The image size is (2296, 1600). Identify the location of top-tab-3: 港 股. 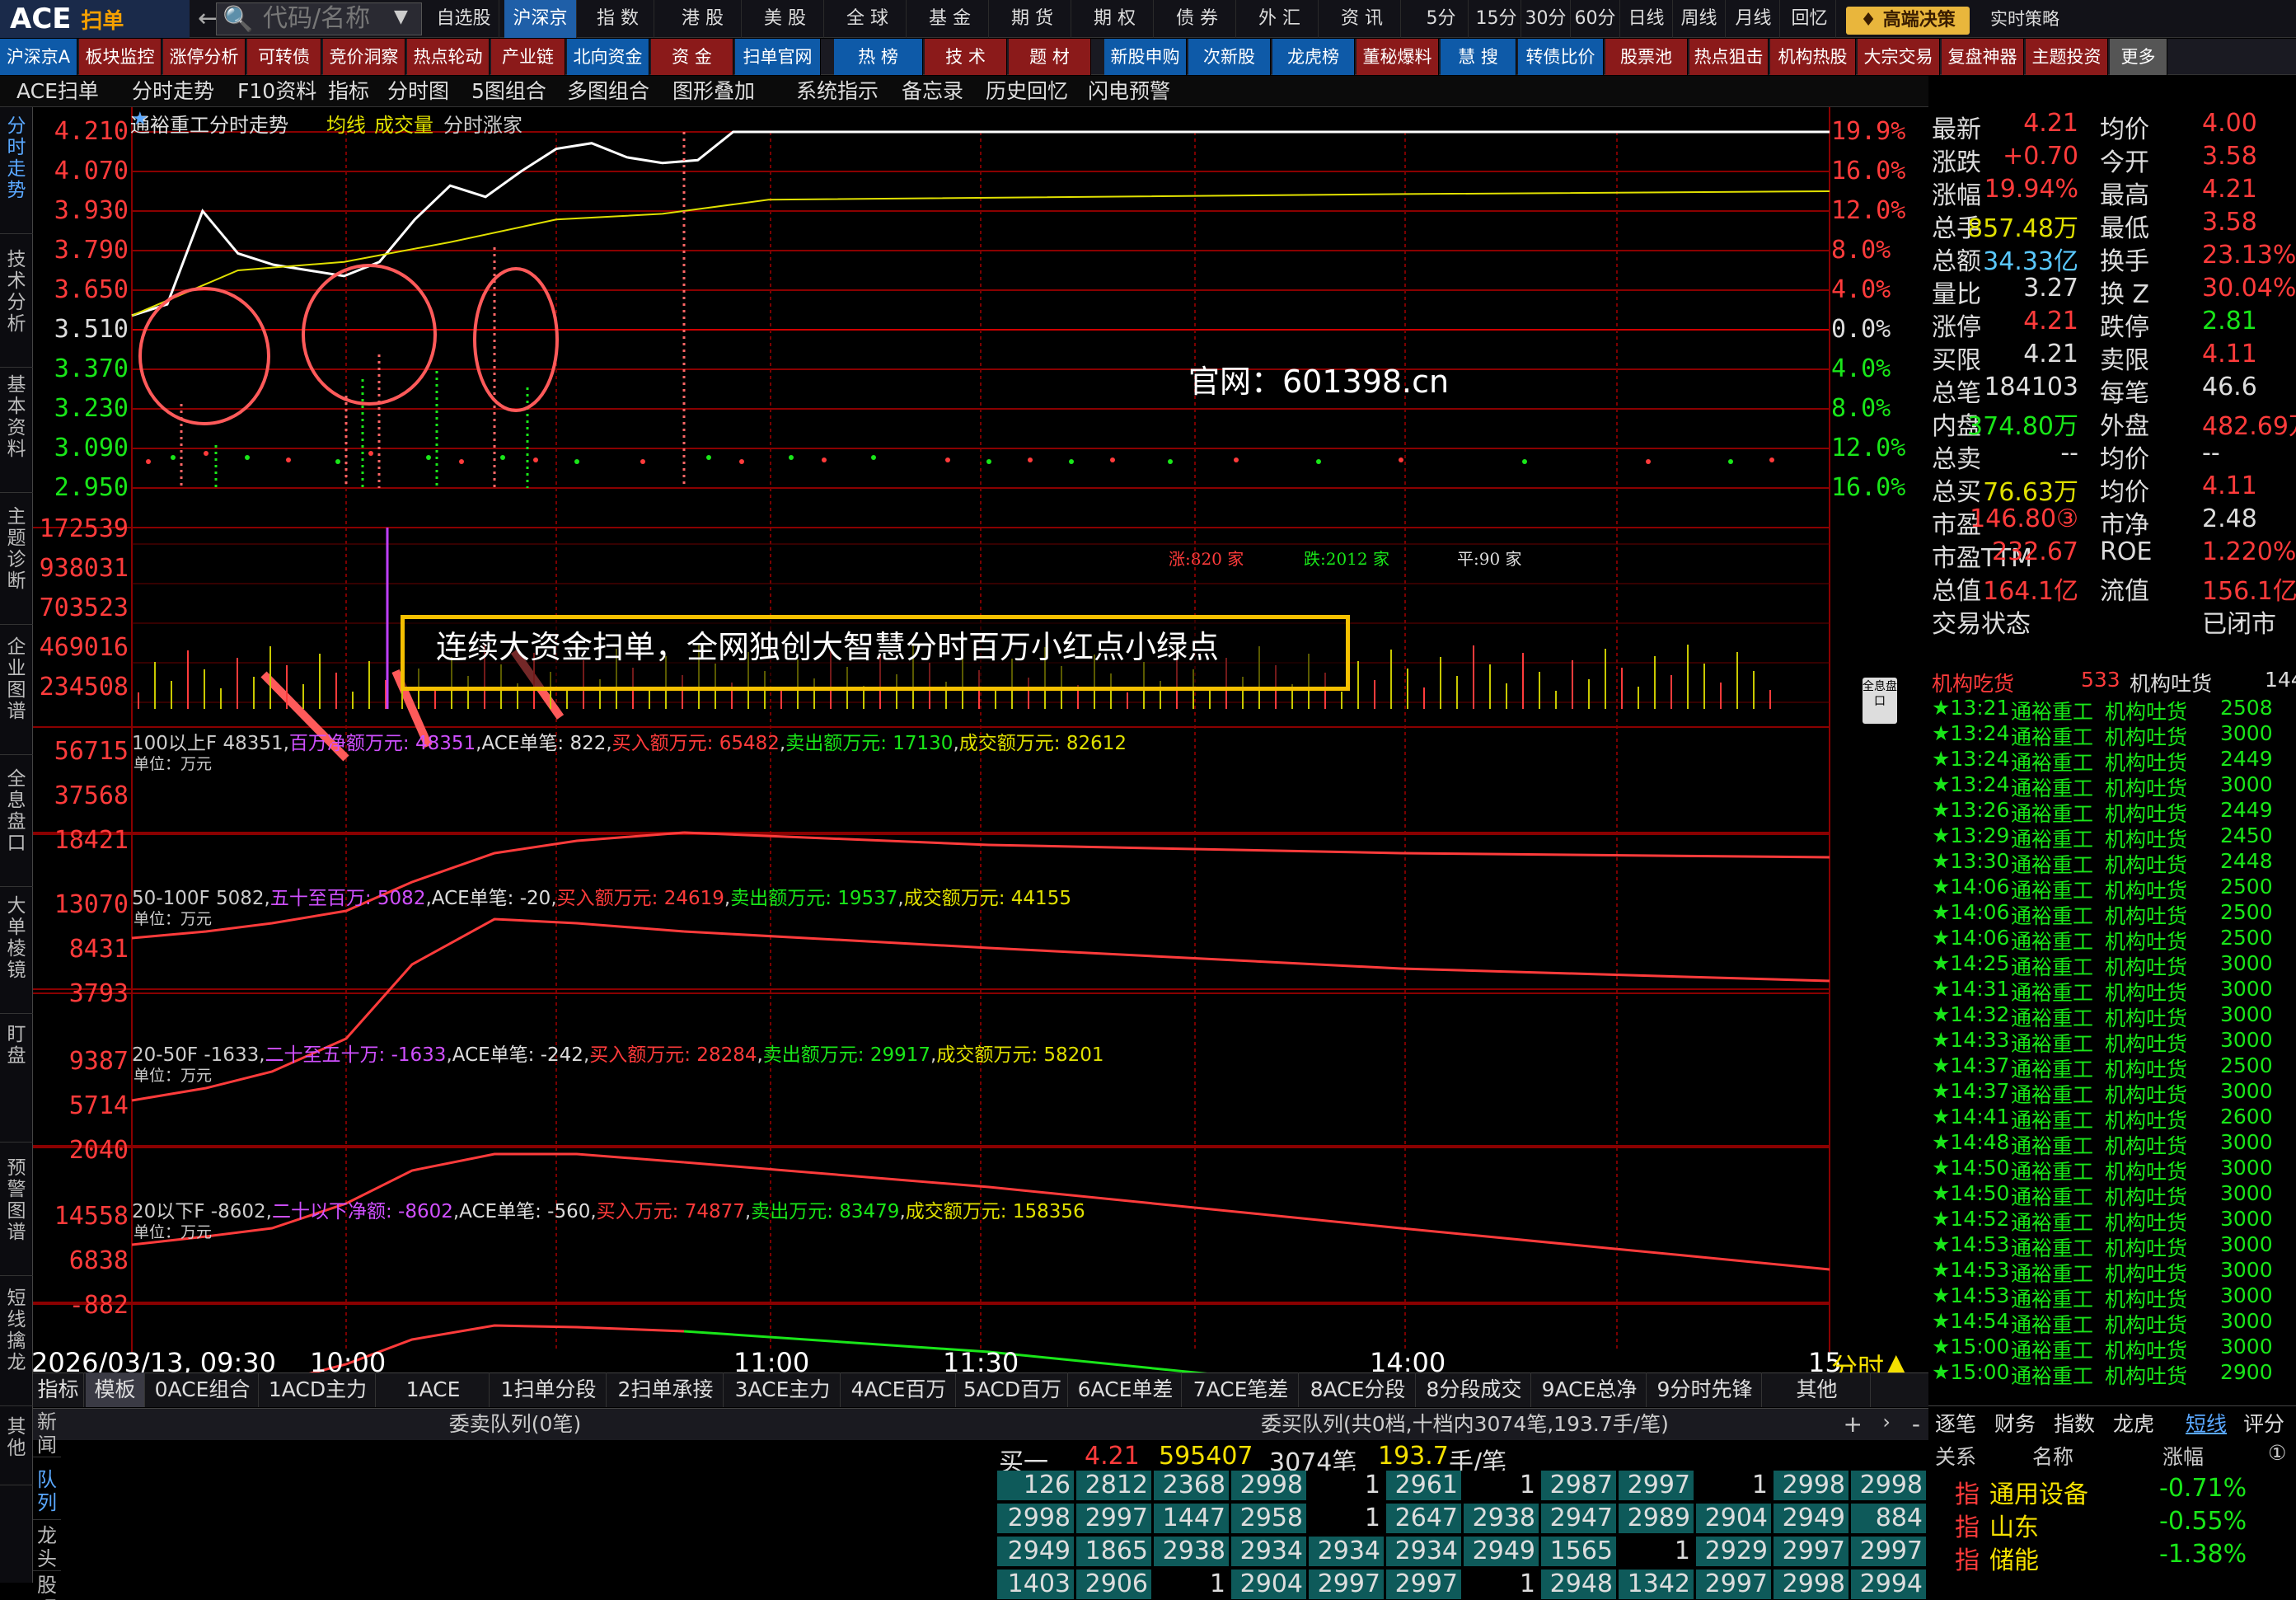
(703, 19).